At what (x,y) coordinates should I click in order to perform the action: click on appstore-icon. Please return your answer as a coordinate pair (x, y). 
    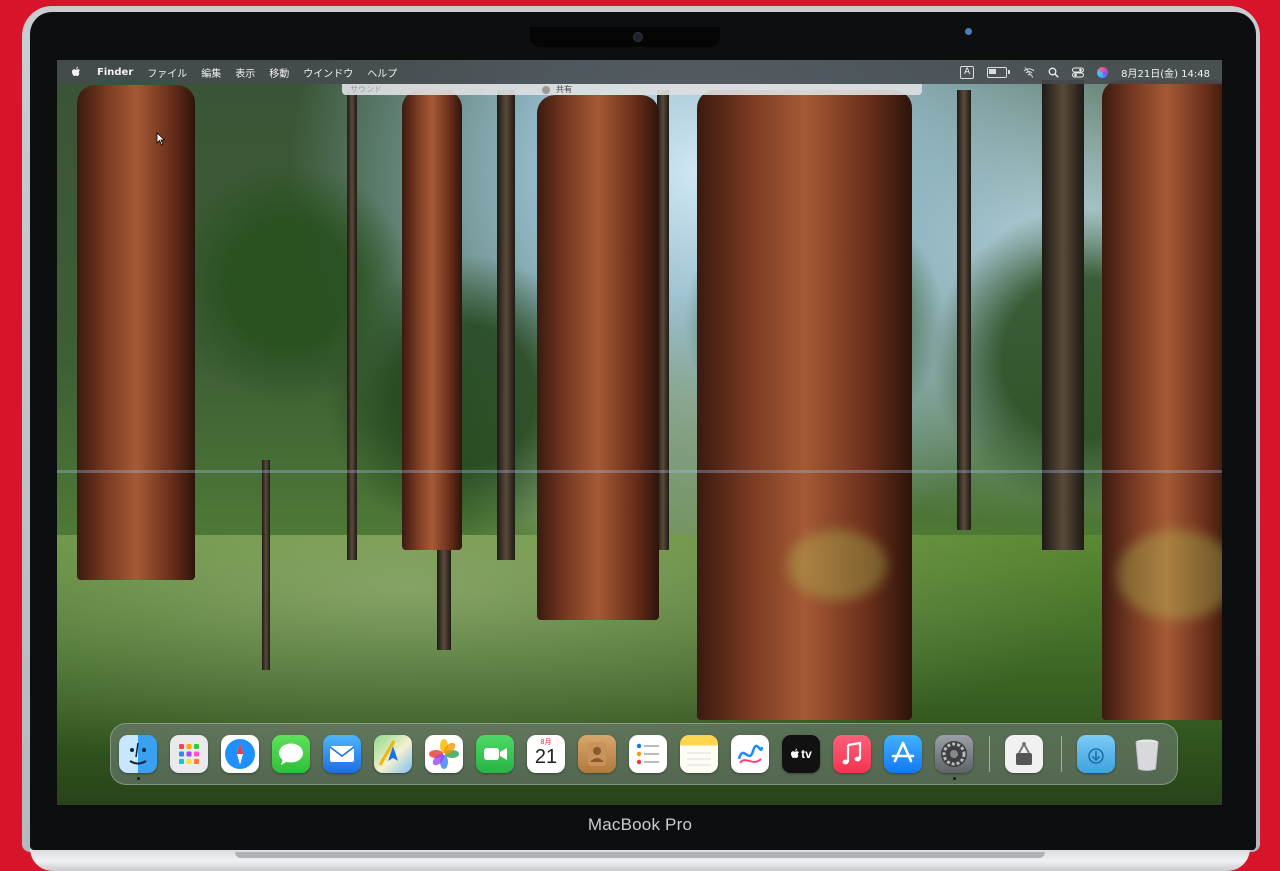
    Looking at the image, I should click on (903, 754).